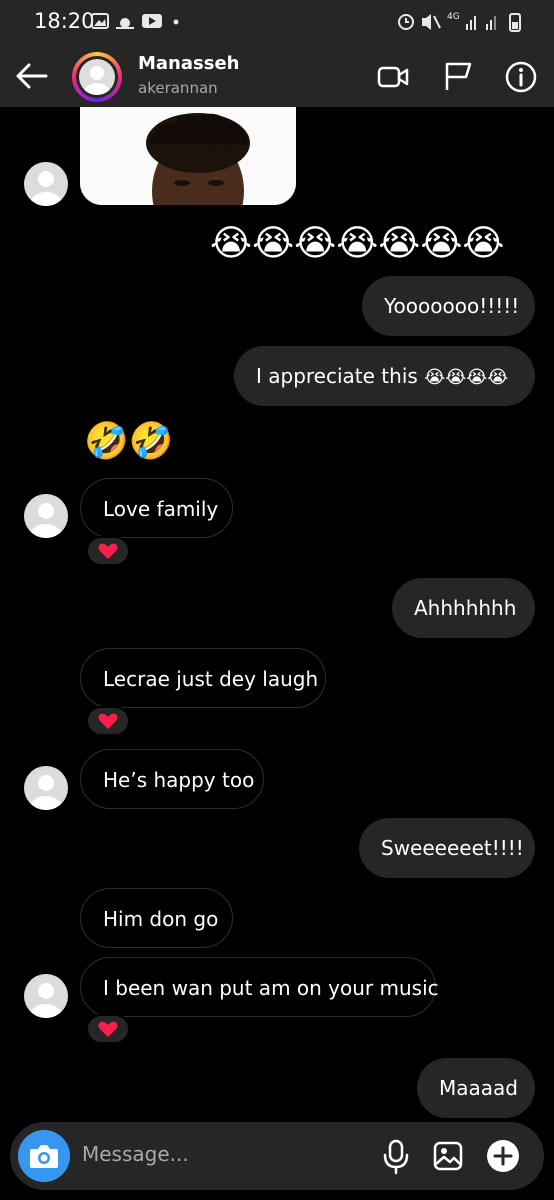 The height and width of the screenshot is (1200, 554). Describe the element at coordinates (357, 244) in the screenshot. I see `emoji-message: 😭😭😭😭😭😭😭` at that location.